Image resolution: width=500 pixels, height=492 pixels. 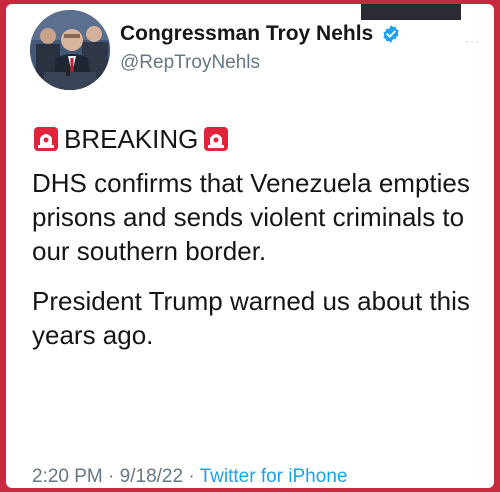 What do you see at coordinates (274, 476) in the screenshot?
I see `tweet-source-link: Twitter for iPhone` at bounding box center [274, 476].